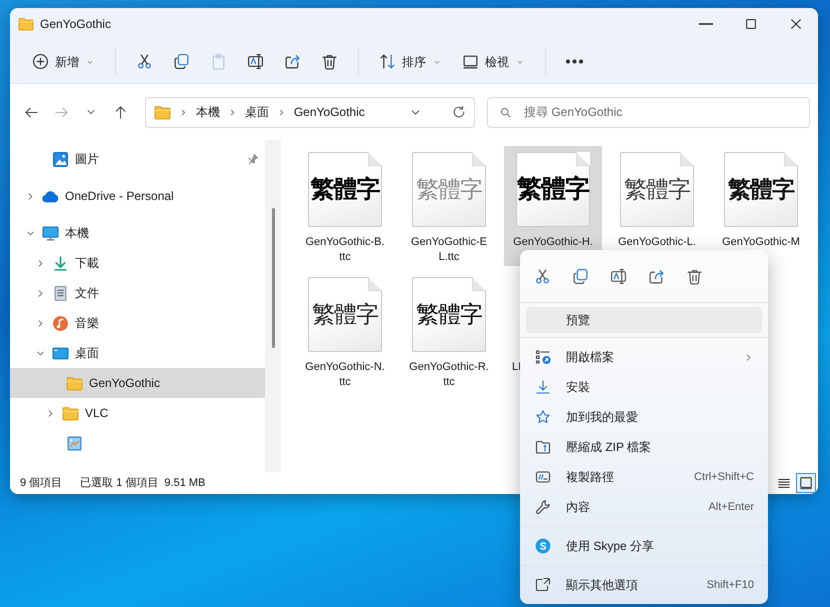  I want to click on file-item: 繁體字 GenYoGothic-N.ttc, so click(345, 331).